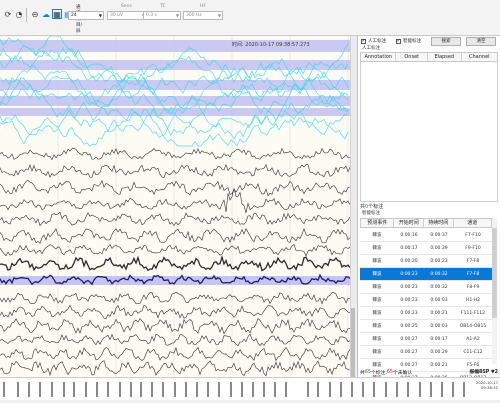 This screenshot has width=500, height=403. What do you see at coordinates (175, 101) in the screenshot?
I see `highlight-band` at bounding box center [175, 101].